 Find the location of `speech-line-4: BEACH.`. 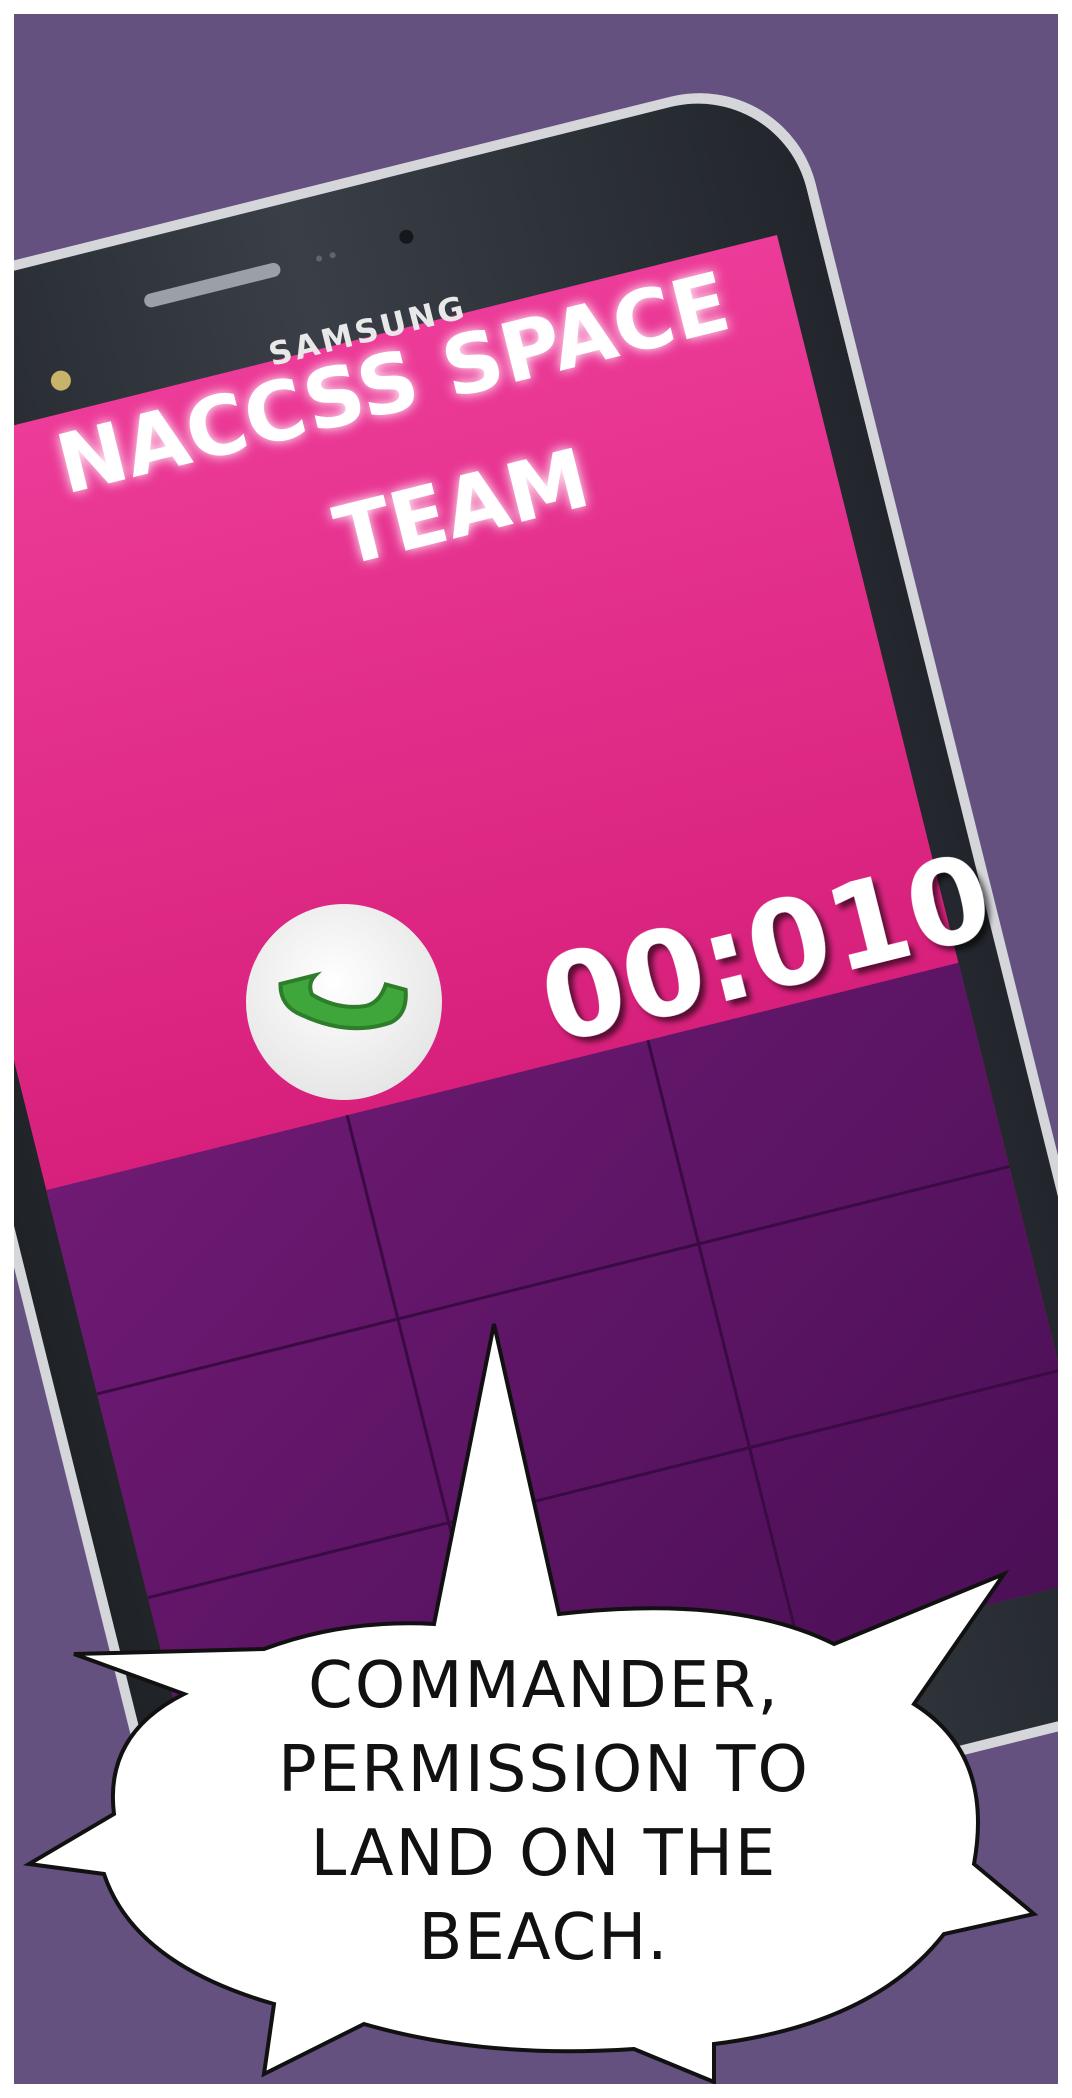

speech-line-4: BEACH. is located at coordinates (544, 1938).